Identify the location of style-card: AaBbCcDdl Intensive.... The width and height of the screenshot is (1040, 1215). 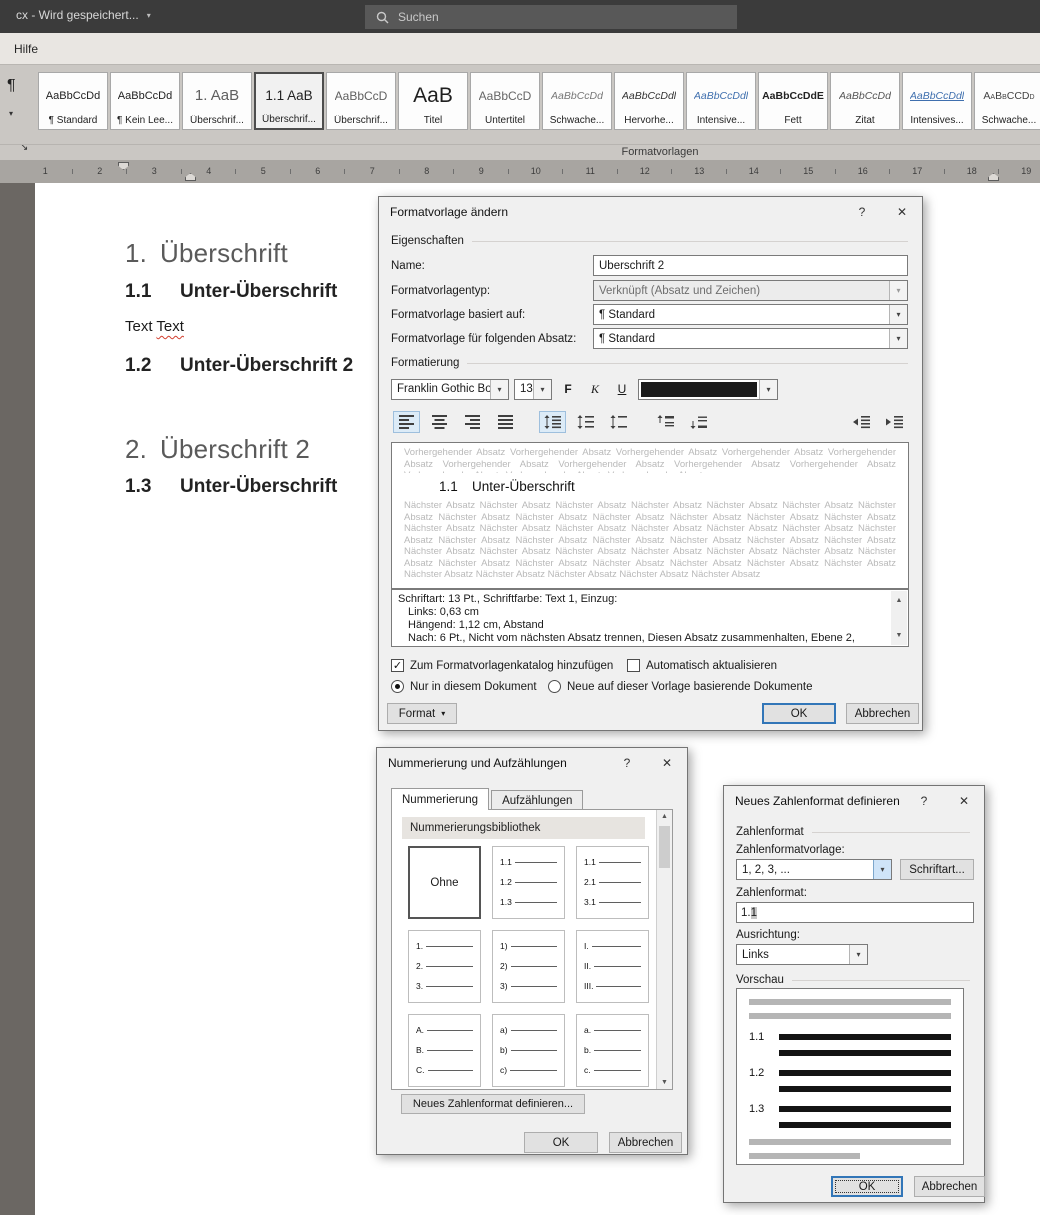
(721, 101).